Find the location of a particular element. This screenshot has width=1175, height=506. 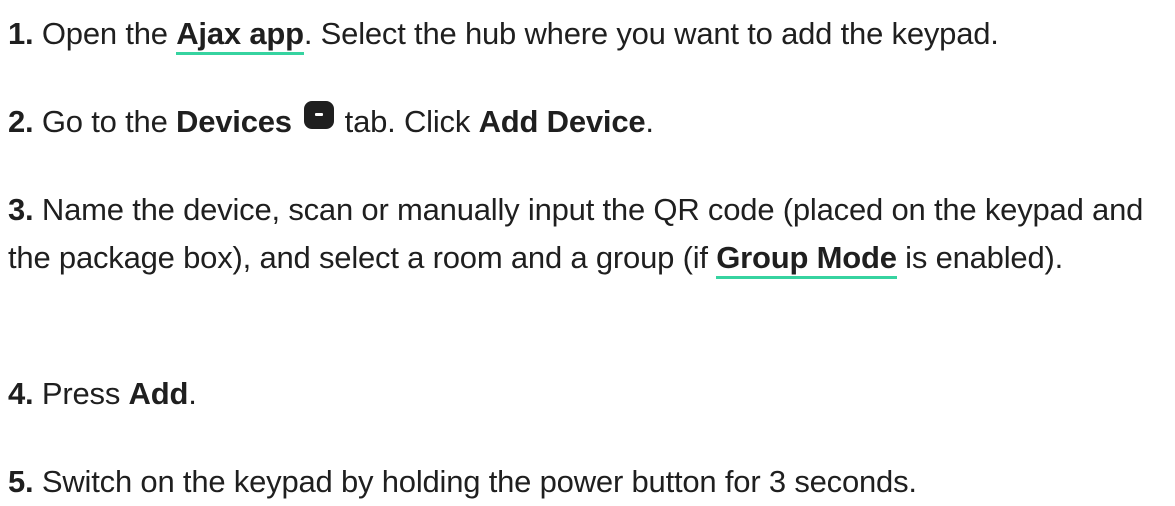

ajax-app-link: Ajax app is located at coordinates (240, 35).